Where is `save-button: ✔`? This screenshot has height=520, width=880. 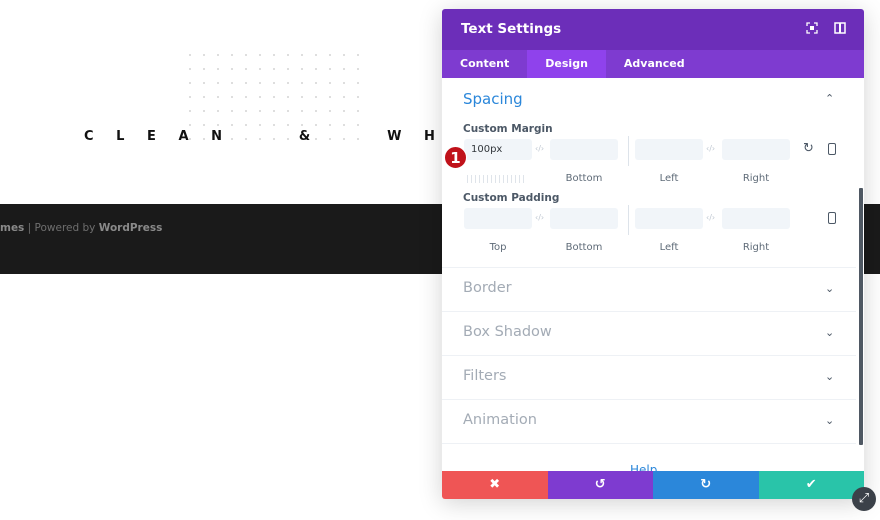
save-button: ✔ is located at coordinates (811, 485).